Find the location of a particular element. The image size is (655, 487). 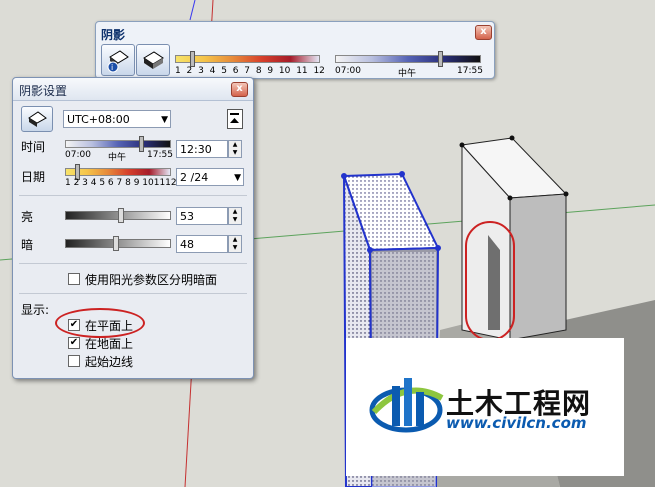

toggle-shadows-button is located at coordinates (37, 119).